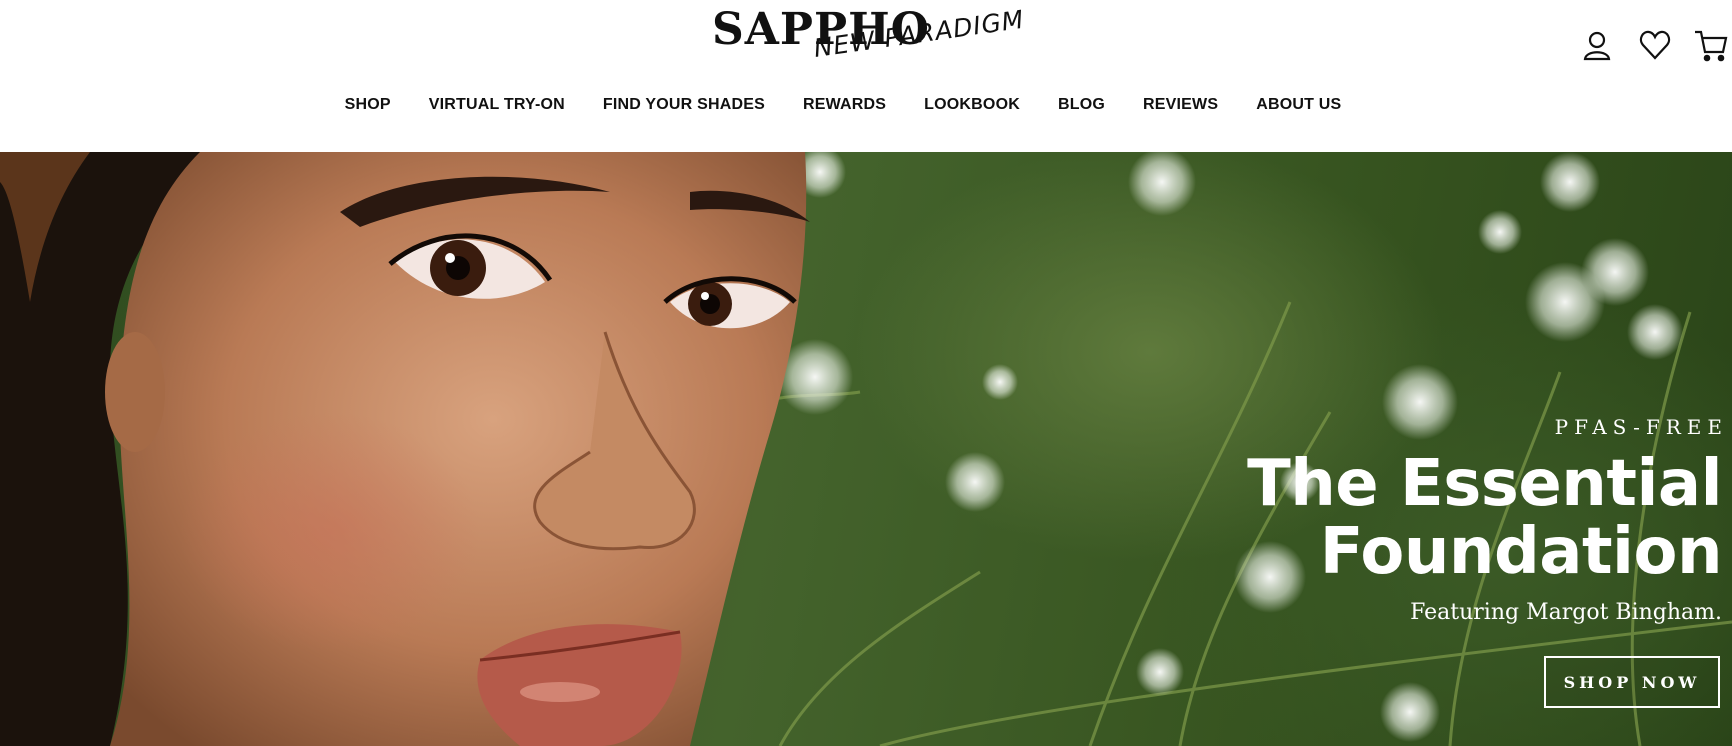 The height and width of the screenshot is (746, 1732). What do you see at coordinates (1641, 427) in the screenshot?
I see `hero-eyebrow: PFAS-FREE` at bounding box center [1641, 427].